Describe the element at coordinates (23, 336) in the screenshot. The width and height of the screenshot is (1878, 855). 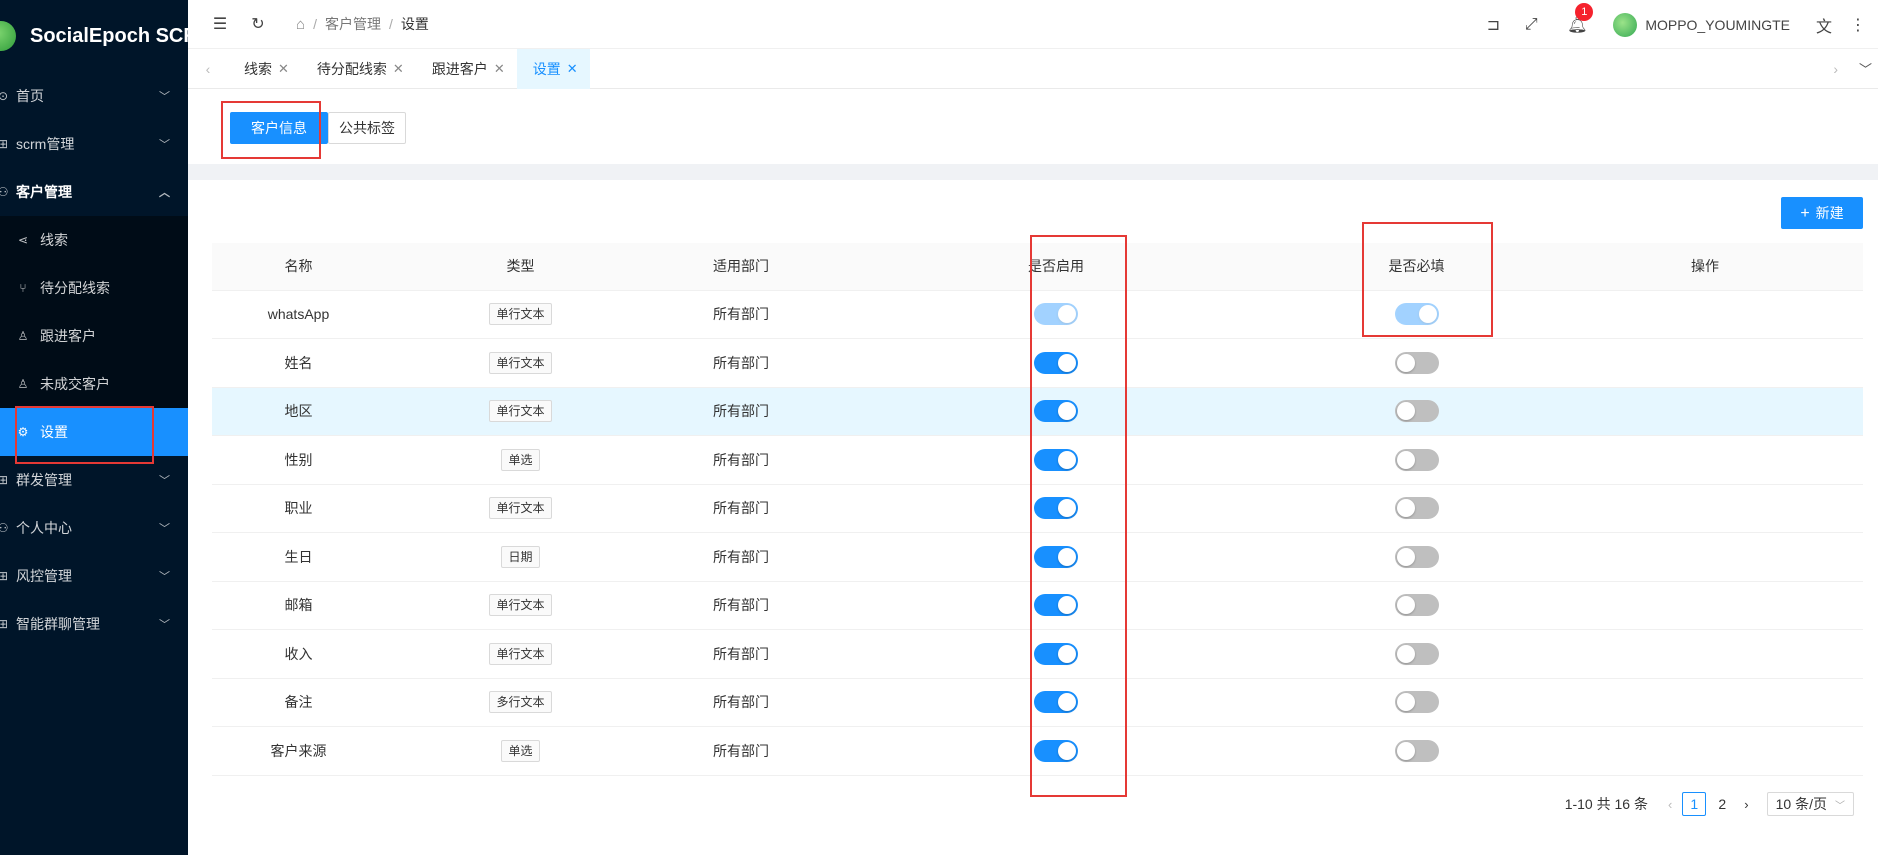
I see `user-icon: ♙` at that location.